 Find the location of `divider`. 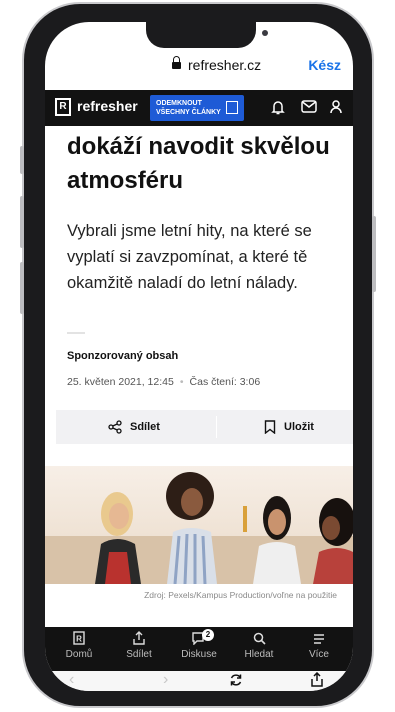

divider is located at coordinates (76, 333).